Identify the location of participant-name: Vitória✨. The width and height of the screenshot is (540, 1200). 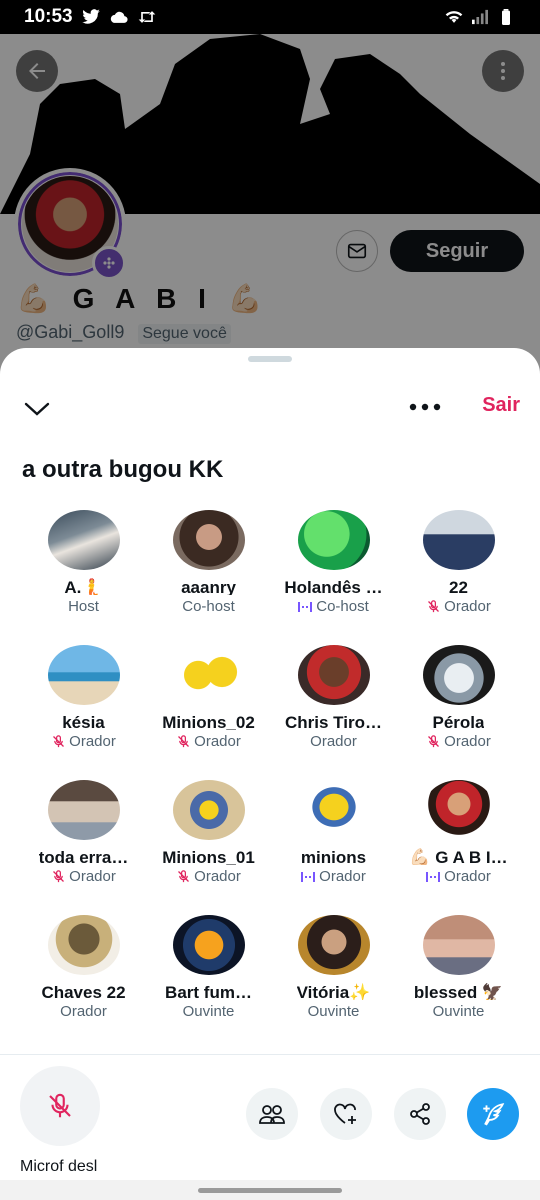
(333, 991).